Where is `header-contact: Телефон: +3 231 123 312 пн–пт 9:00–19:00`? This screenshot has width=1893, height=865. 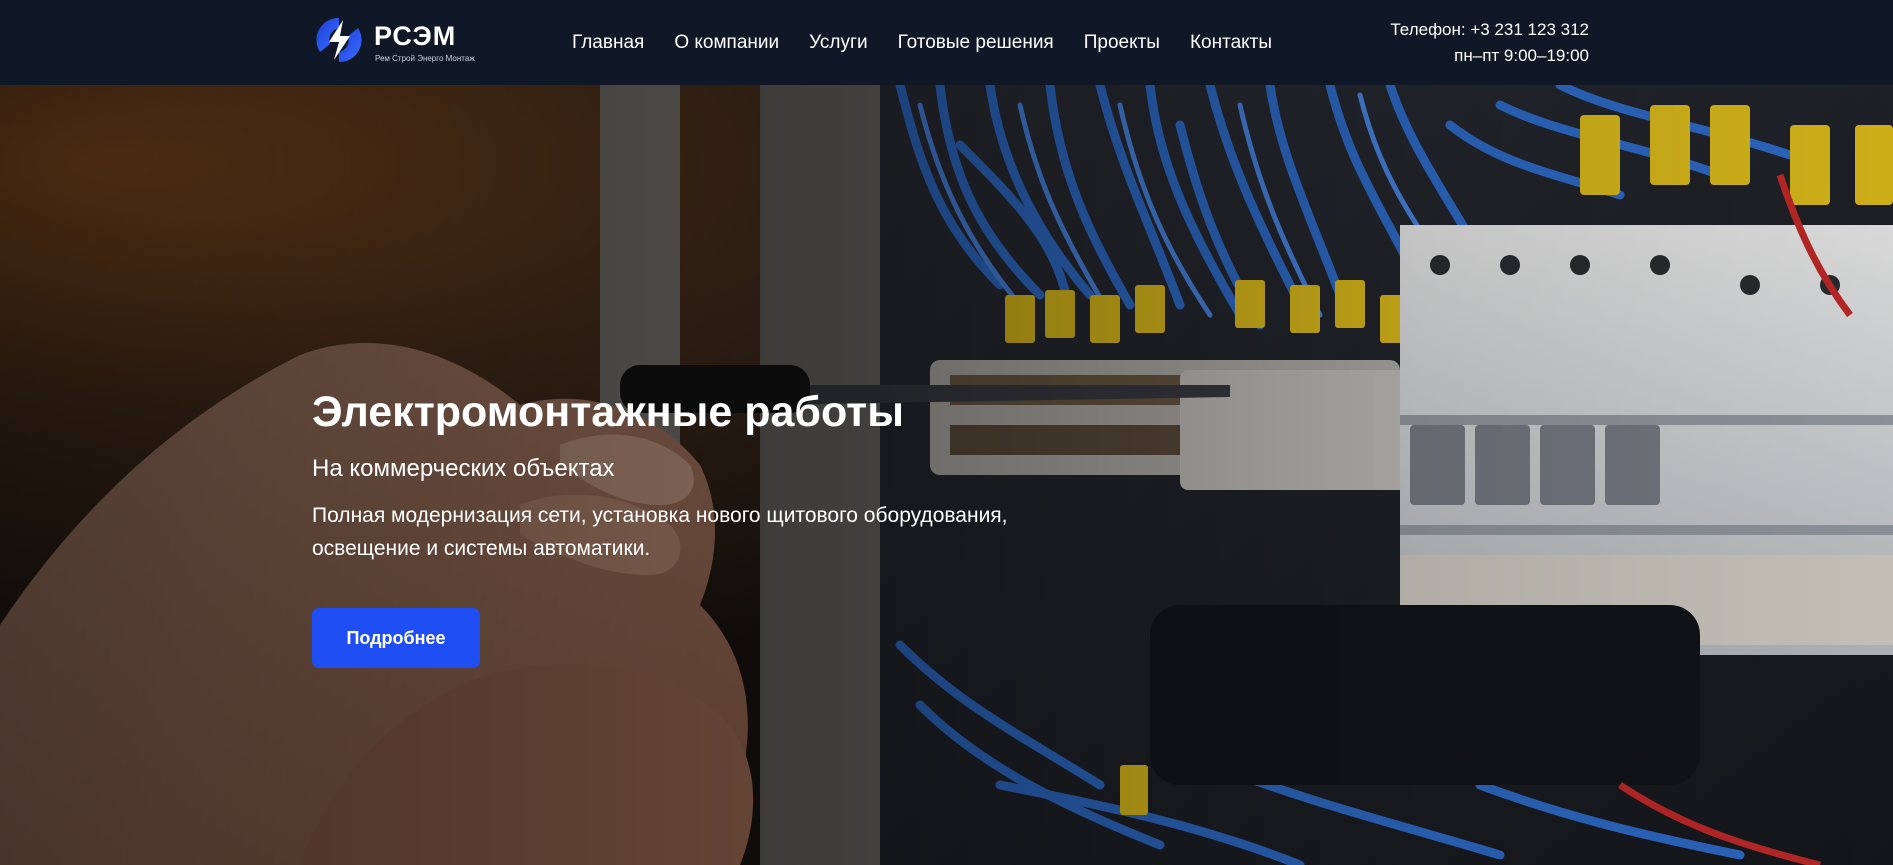 header-contact: Телефон: +3 231 123 312 пн–пт 9:00–19:00 is located at coordinates (1489, 43).